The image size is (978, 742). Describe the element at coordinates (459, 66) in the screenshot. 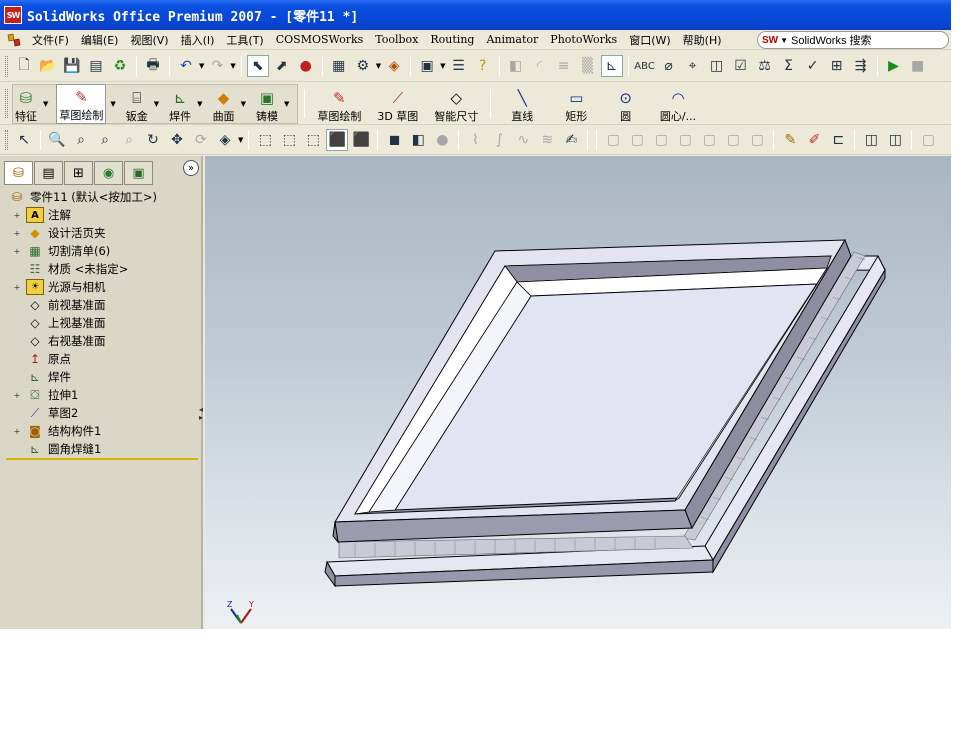

I see `properties-icon: ☰` at that location.